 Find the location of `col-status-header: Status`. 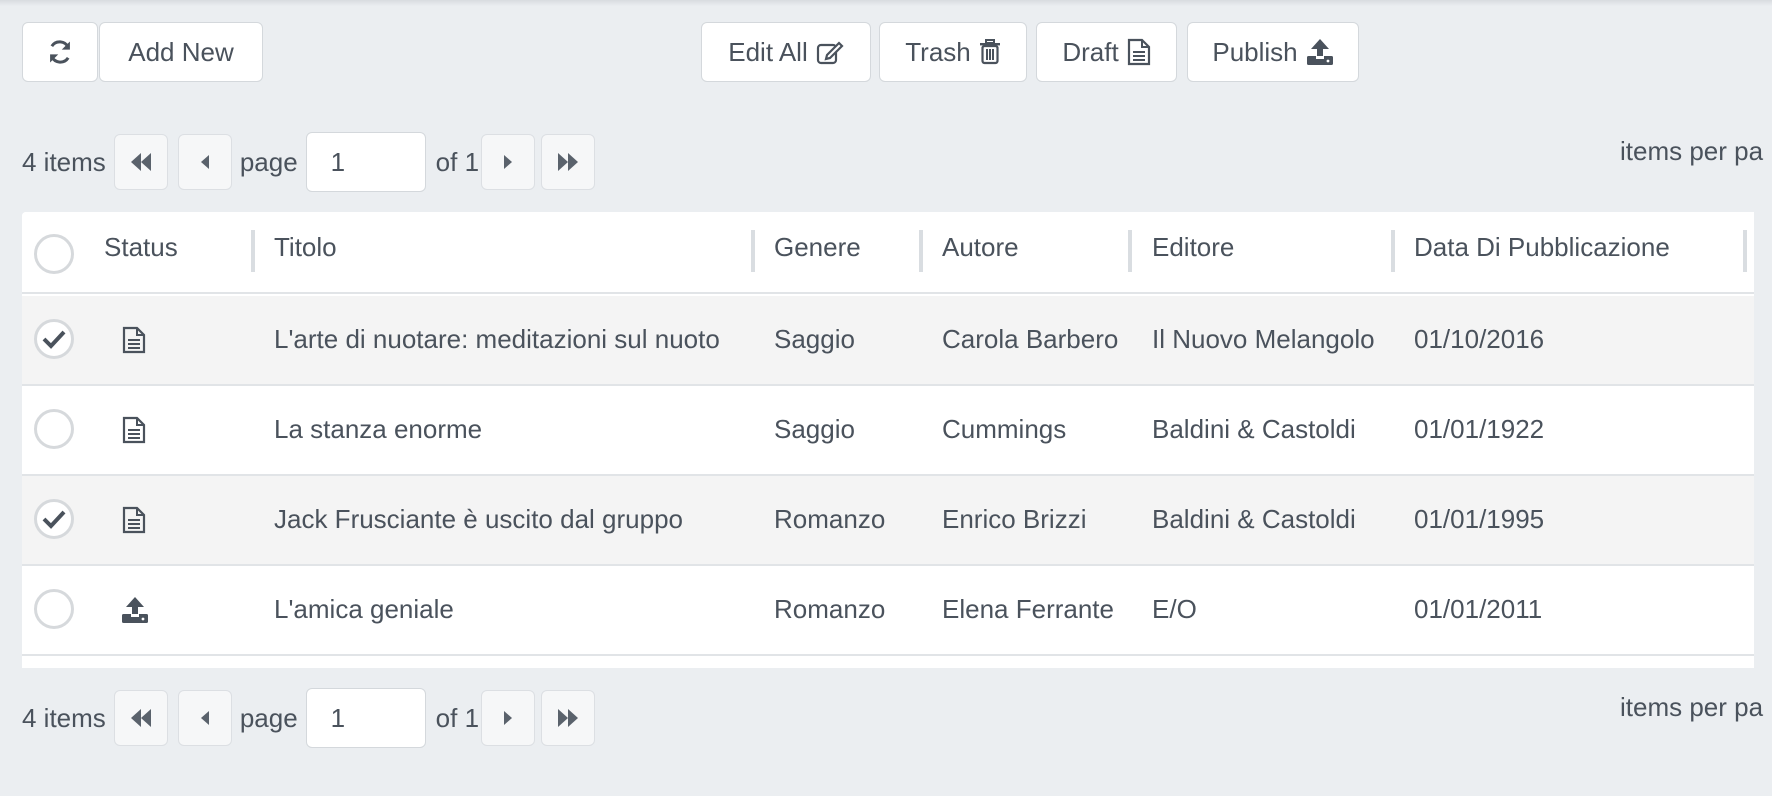

col-status-header: Status is located at coordinates (141, 247).